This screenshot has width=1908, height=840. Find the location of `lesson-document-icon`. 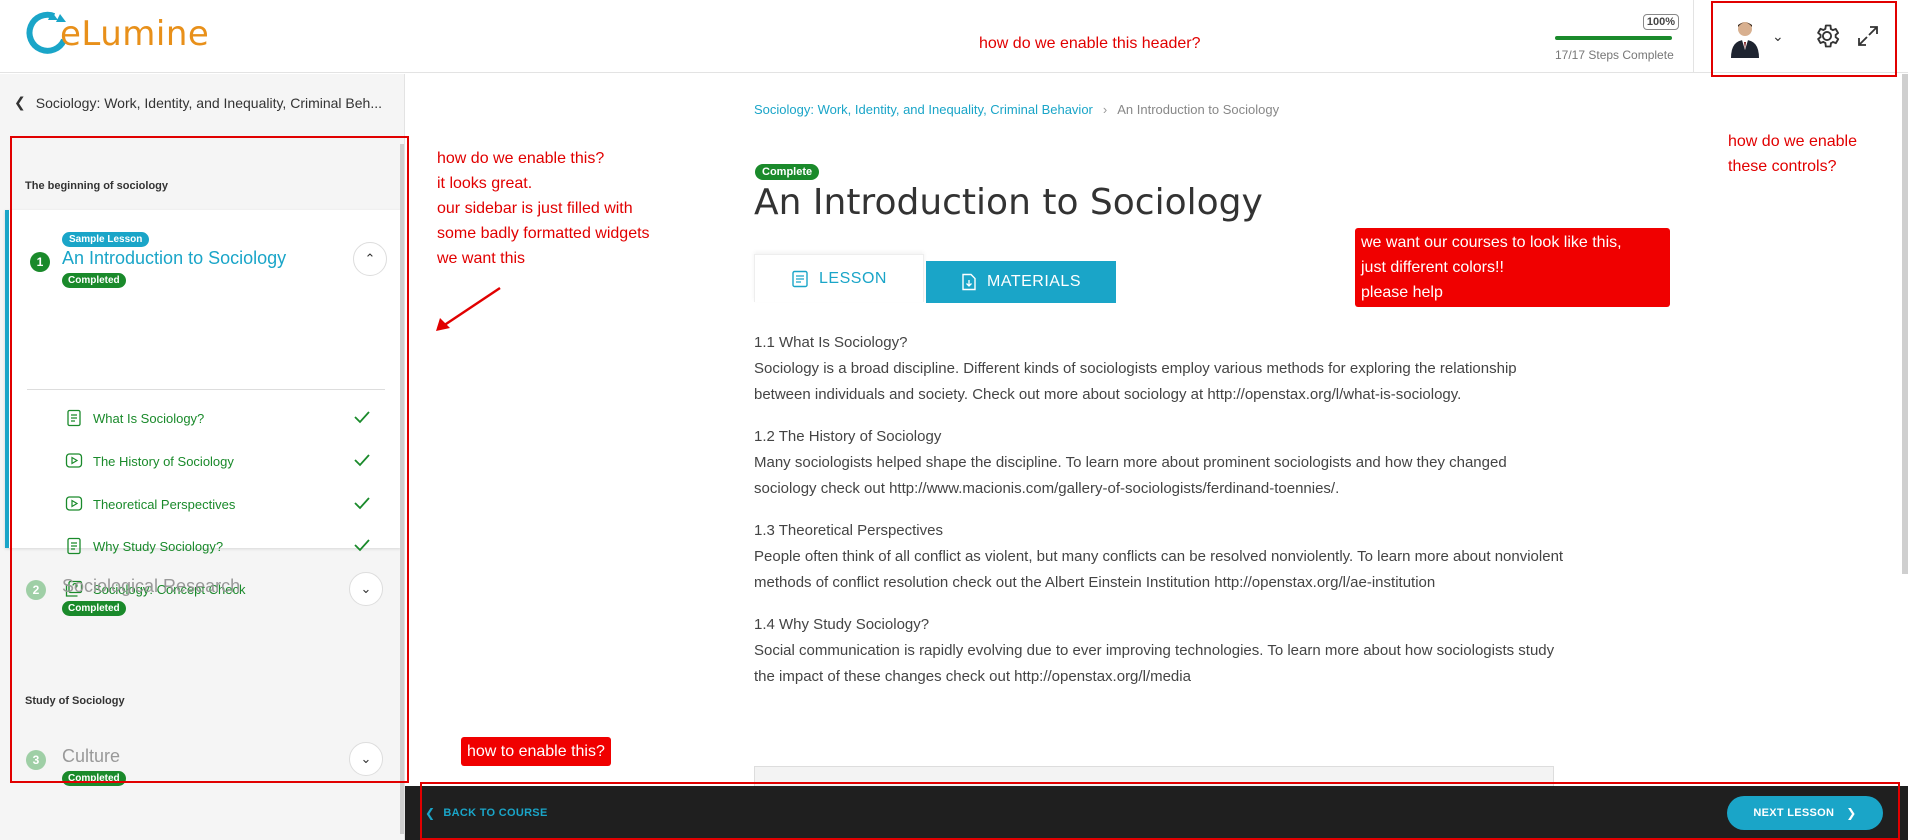

lesson-document-icon is located at coordinates (800, 278).